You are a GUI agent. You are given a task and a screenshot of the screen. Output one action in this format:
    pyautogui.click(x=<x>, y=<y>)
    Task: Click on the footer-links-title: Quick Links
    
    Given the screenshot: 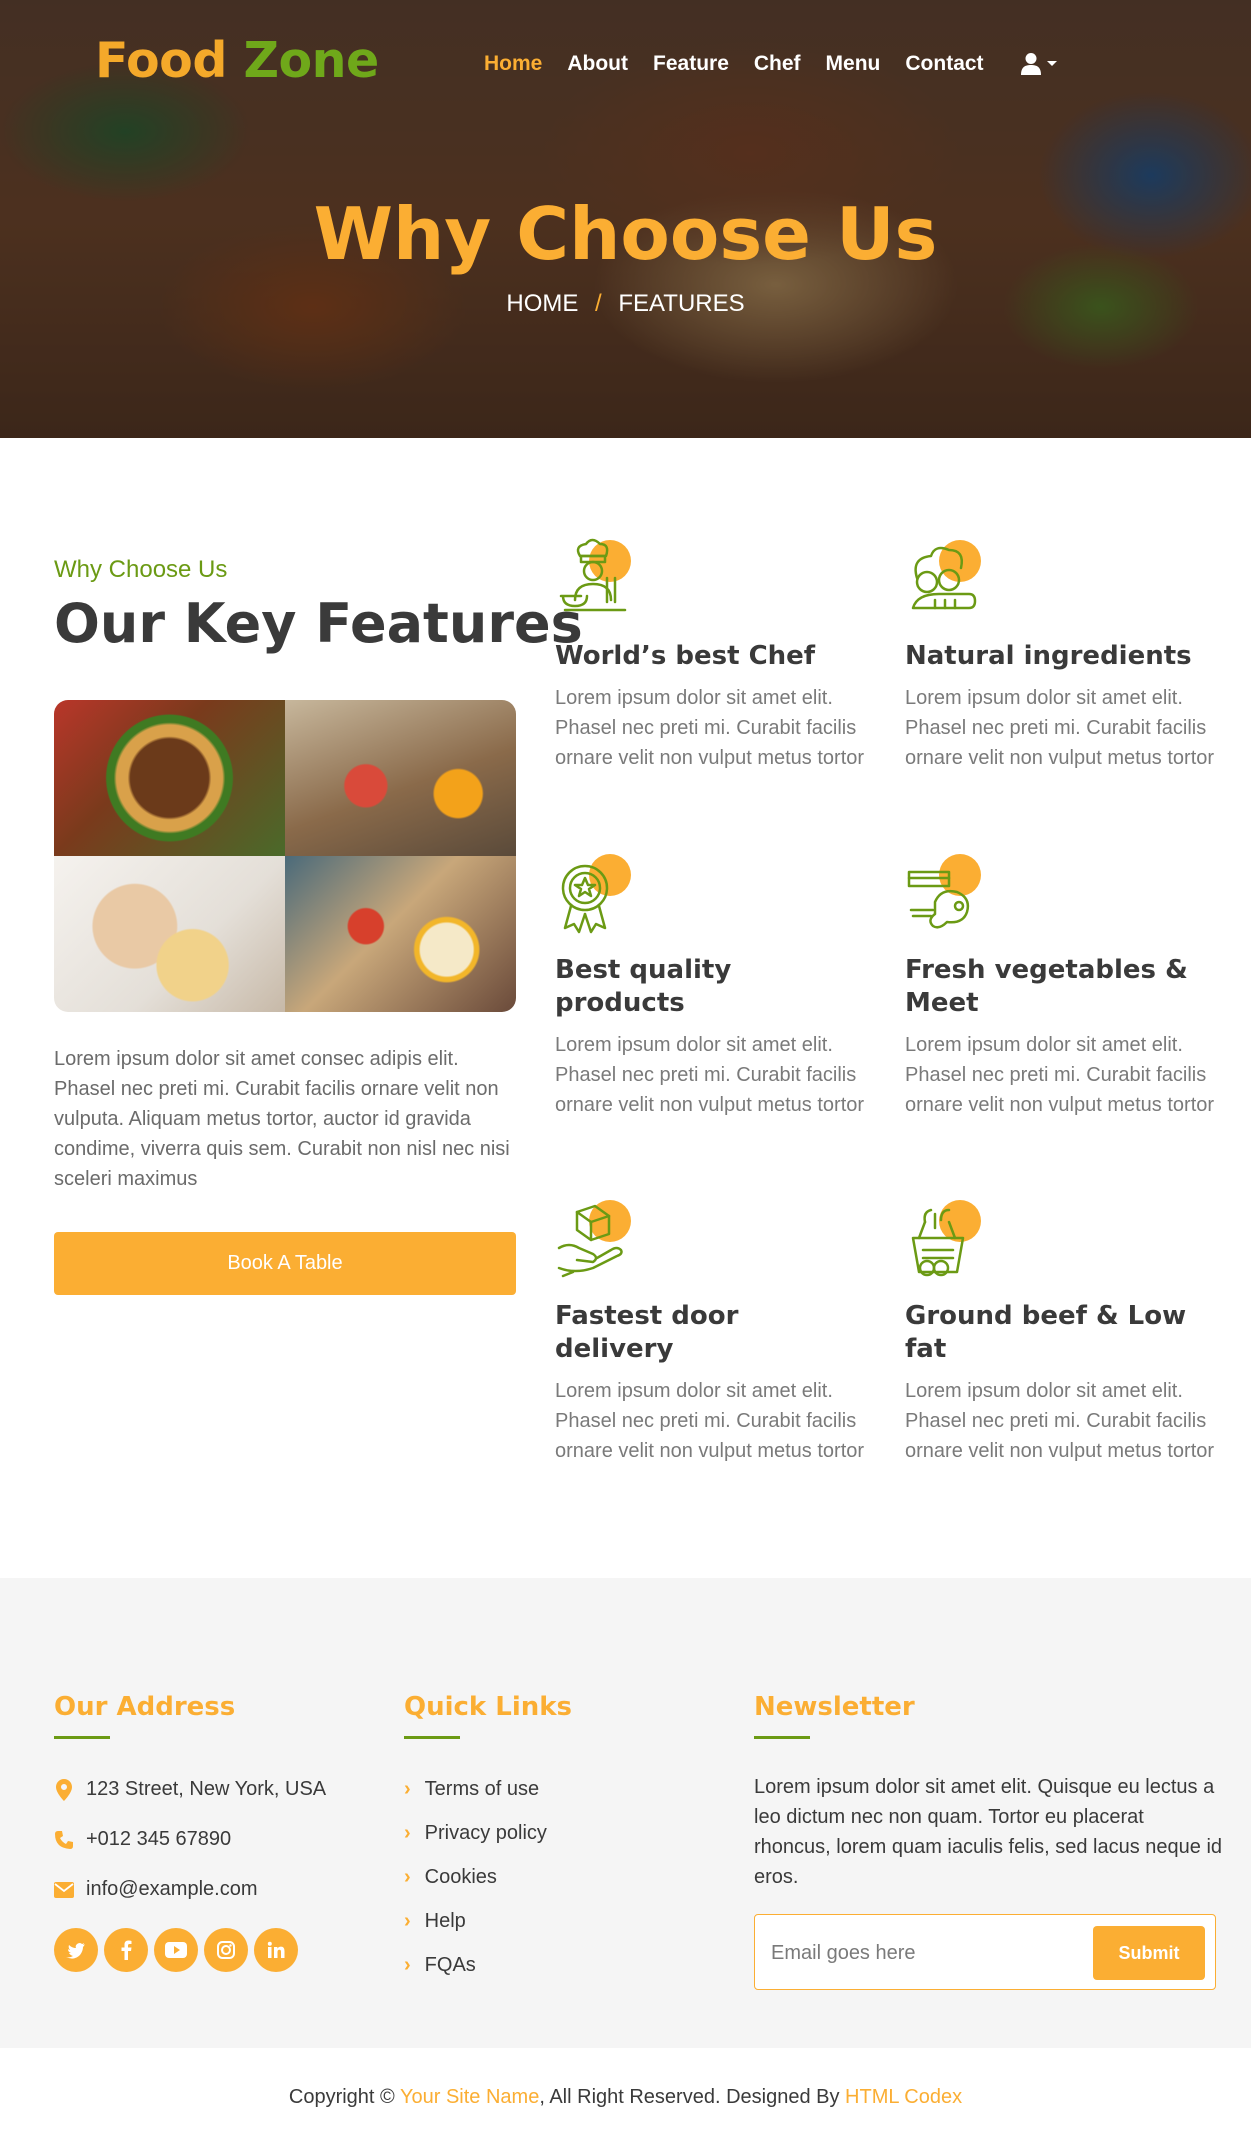 What is the action you would take?
    pyautogui.click(x=488, y=1707)
    